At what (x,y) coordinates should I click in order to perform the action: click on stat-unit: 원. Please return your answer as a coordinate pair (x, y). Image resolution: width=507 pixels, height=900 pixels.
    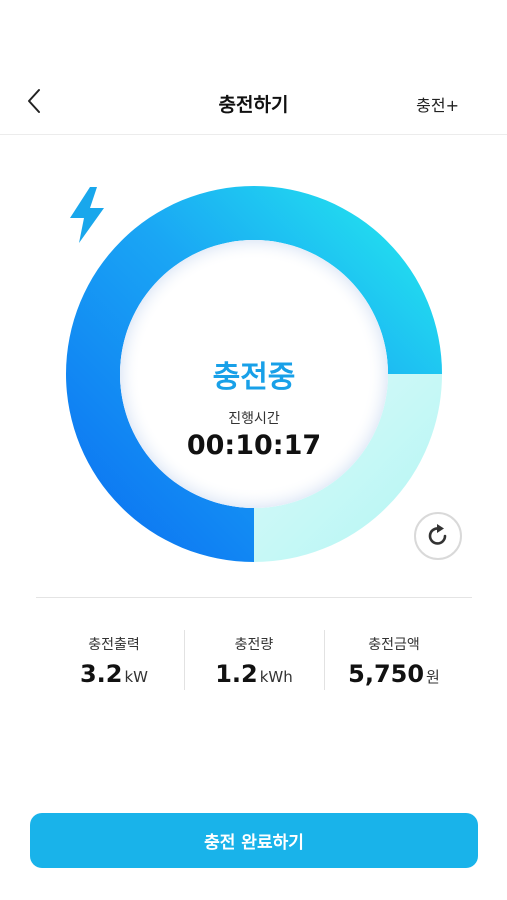
    Looking at the image, I should click on (433, 677).